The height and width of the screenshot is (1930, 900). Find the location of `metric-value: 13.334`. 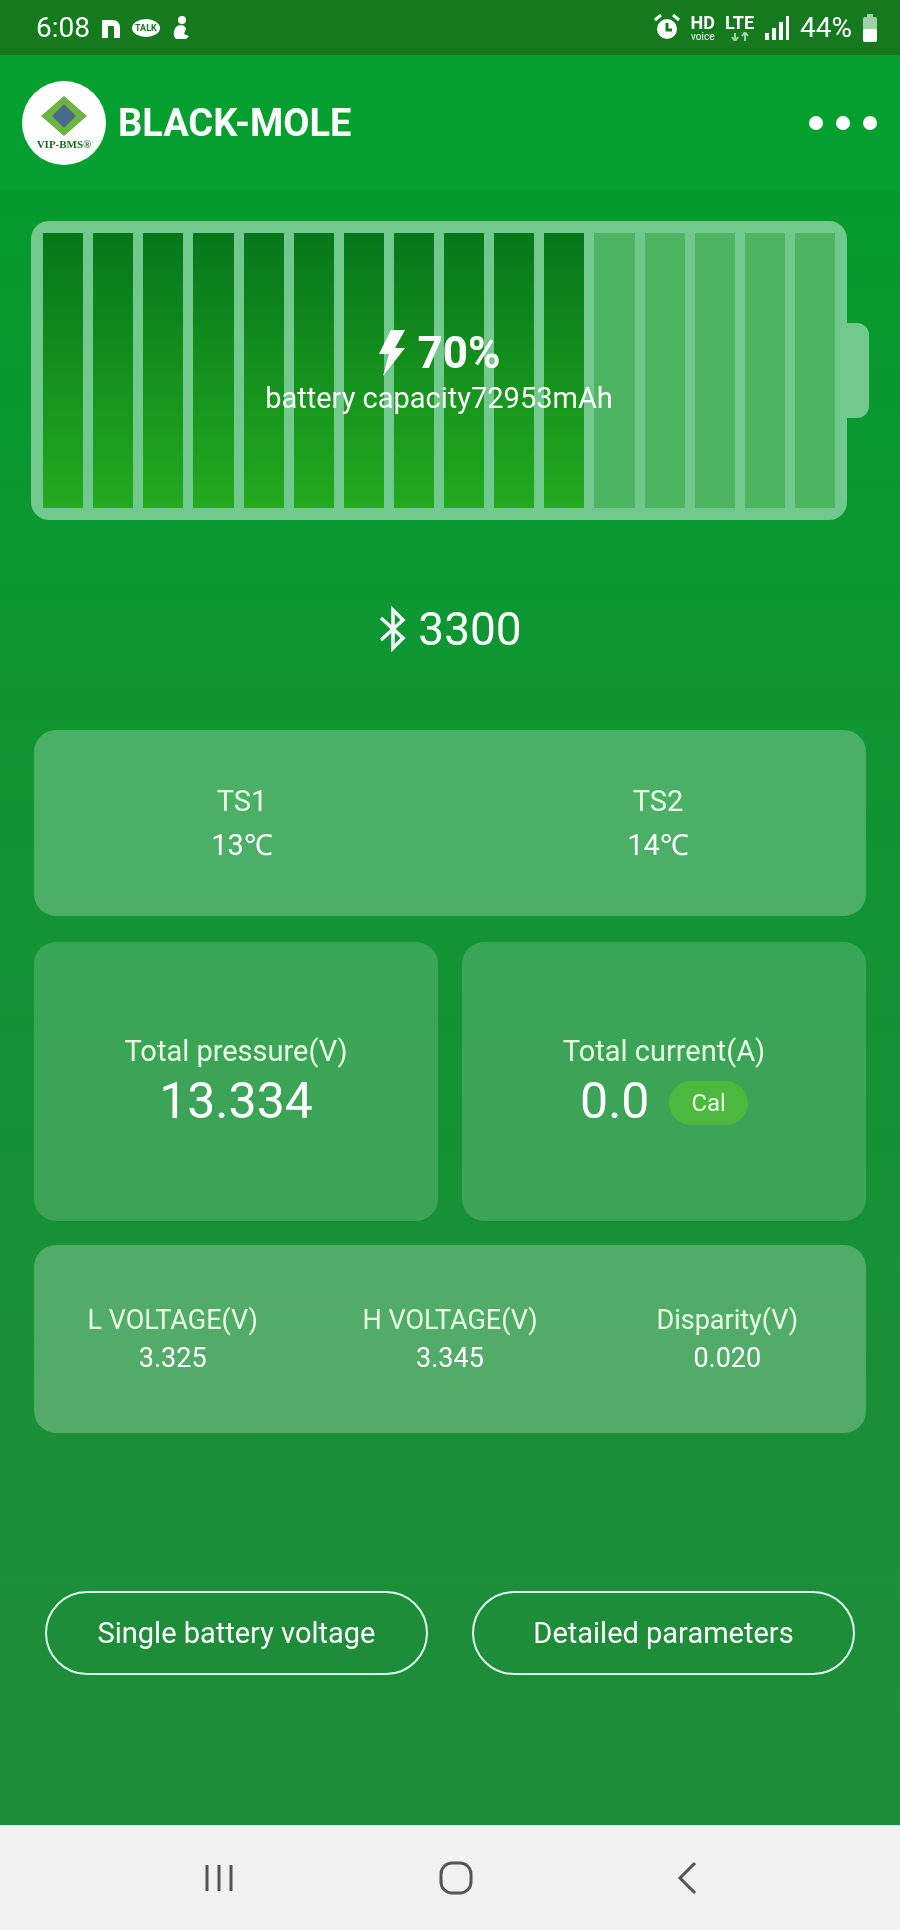

metric-value: 13.334 is located at coordinates (236, 1100).